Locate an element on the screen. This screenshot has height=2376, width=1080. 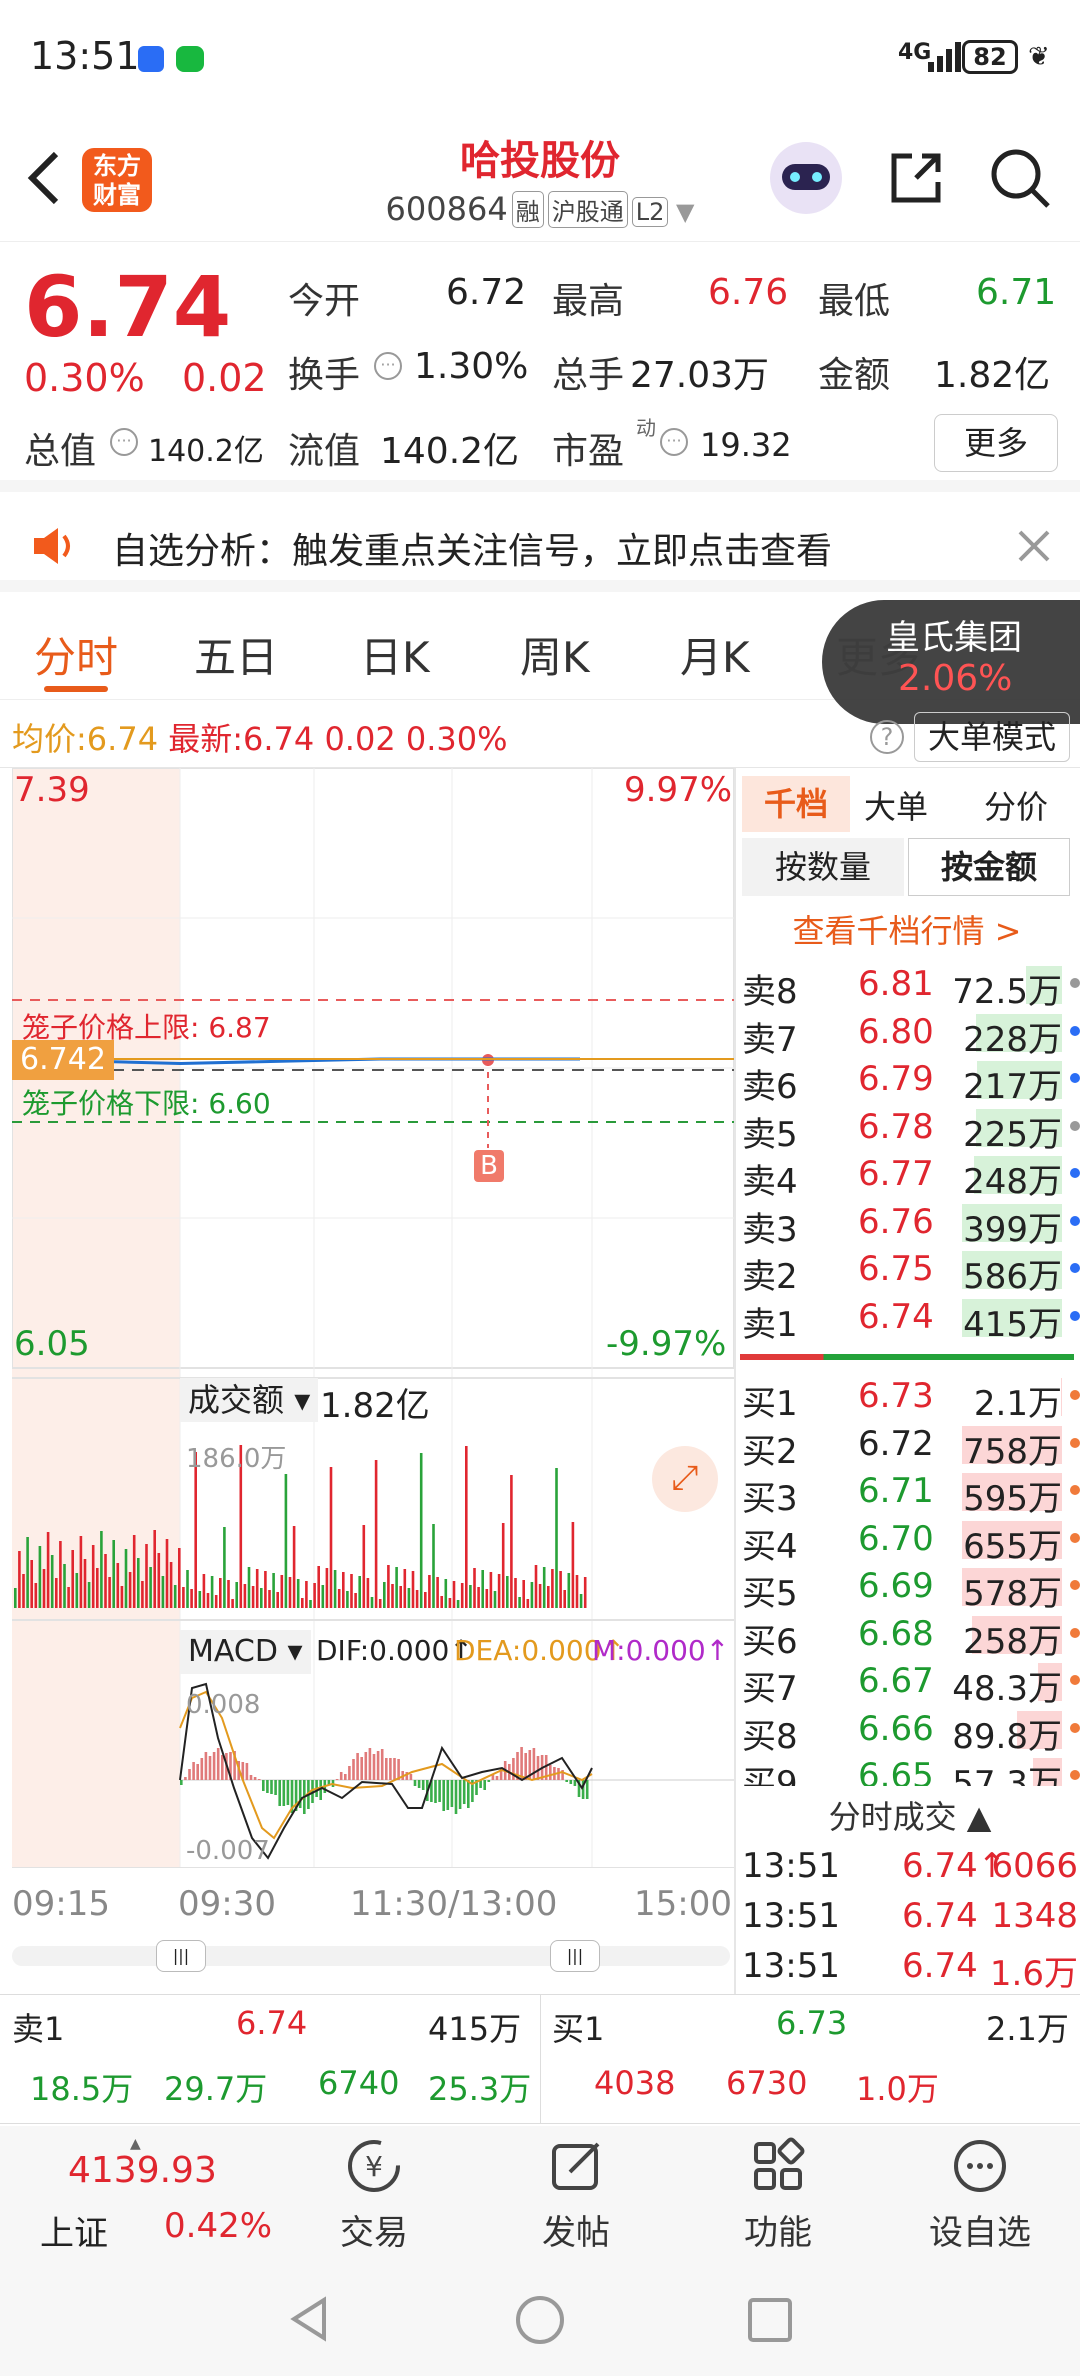
floating-popup: 皇氏集团 2.06% is located at coordinates (951, 662).